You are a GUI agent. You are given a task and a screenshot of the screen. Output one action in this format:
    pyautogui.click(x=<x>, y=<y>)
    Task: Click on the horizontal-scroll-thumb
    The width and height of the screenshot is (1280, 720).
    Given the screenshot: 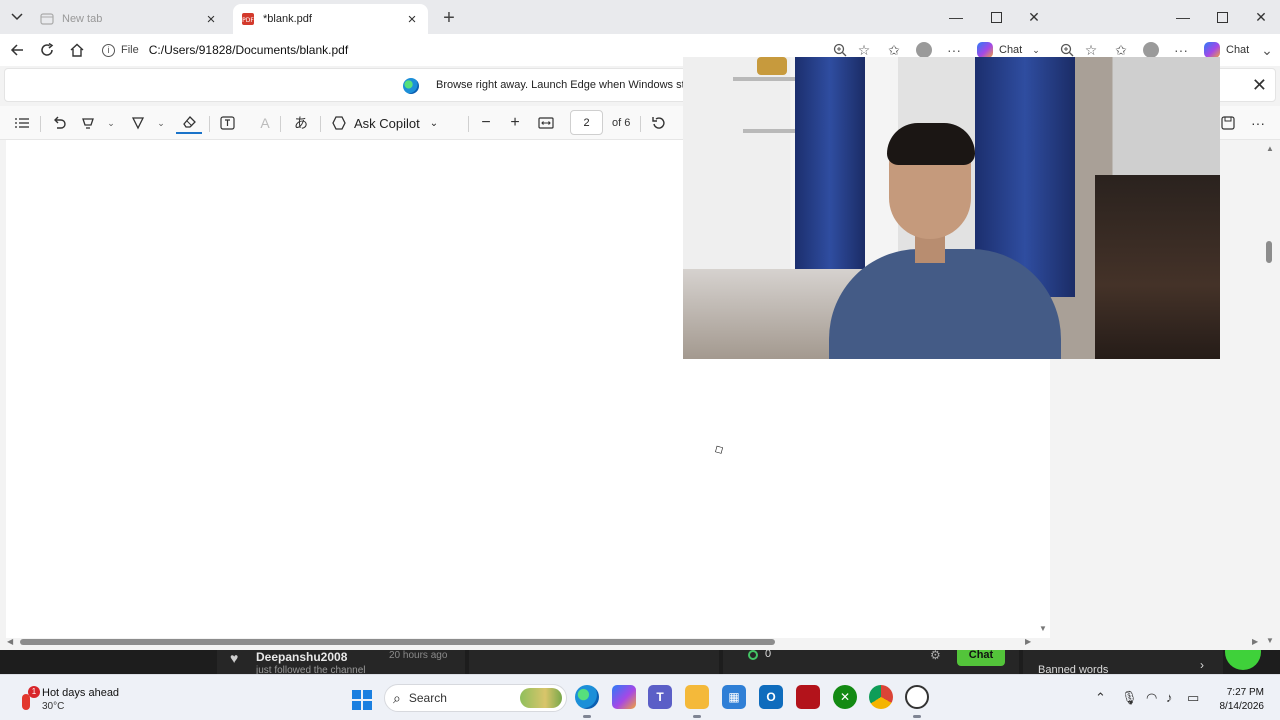 What is the action you would take?
    pyautogui.click(x=397, y=642)
    